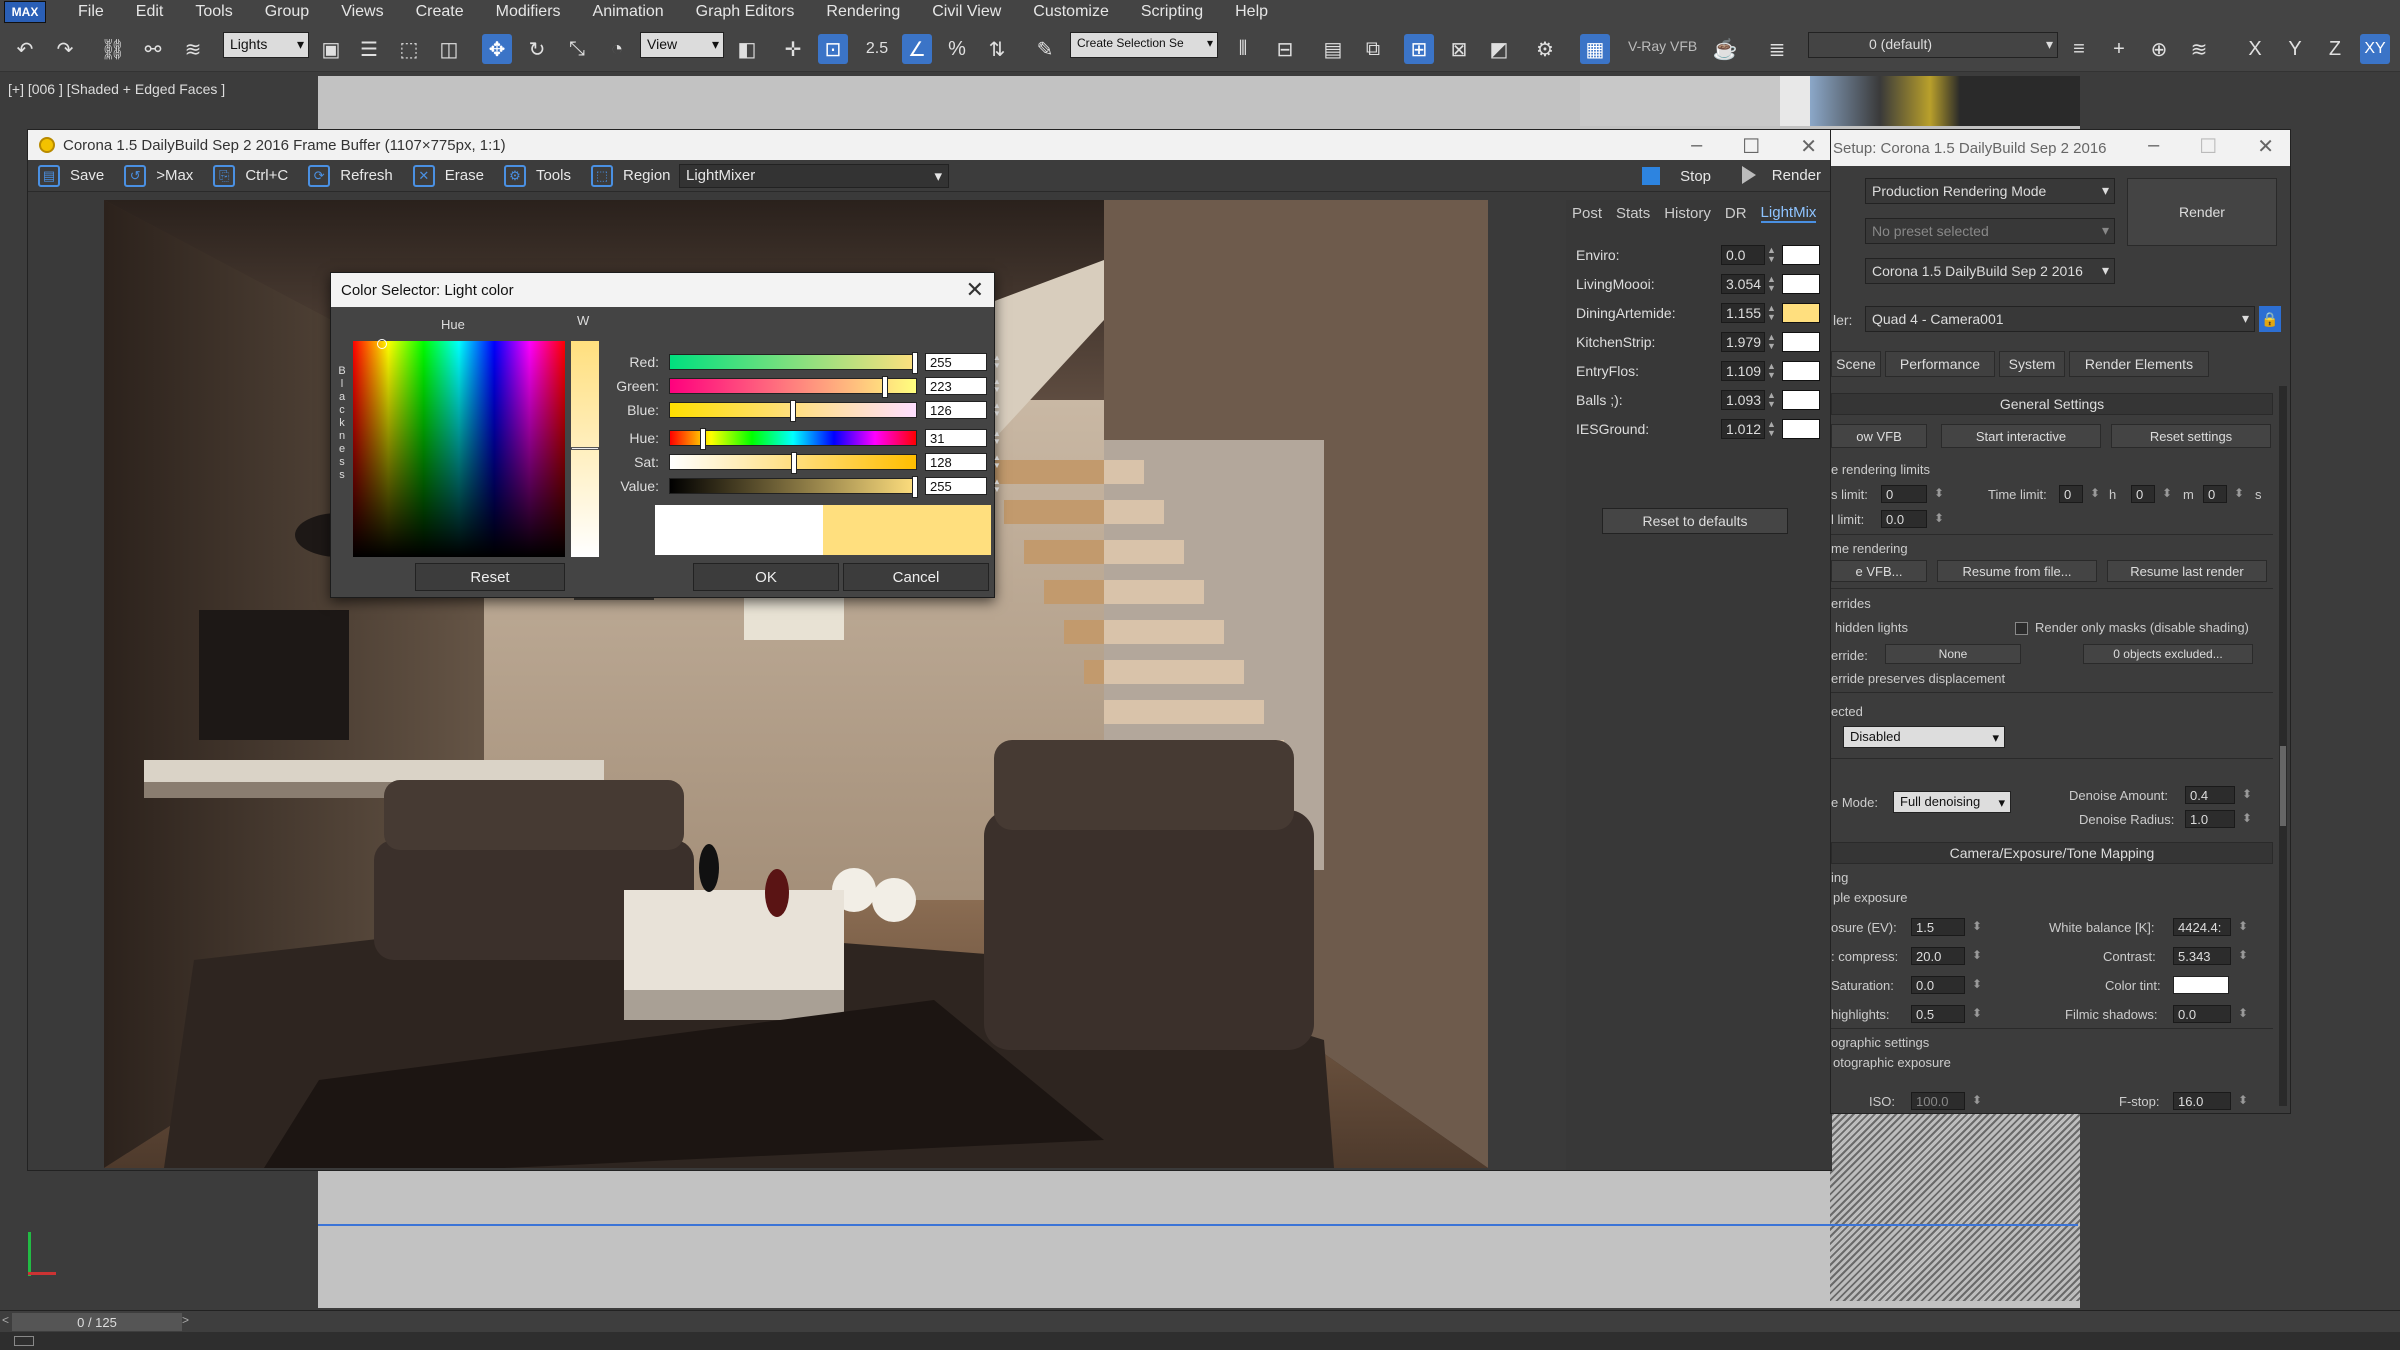  Describe the element at coordinates (25, 12) in the screenshot. I see `app-logo: MAX` at that location.